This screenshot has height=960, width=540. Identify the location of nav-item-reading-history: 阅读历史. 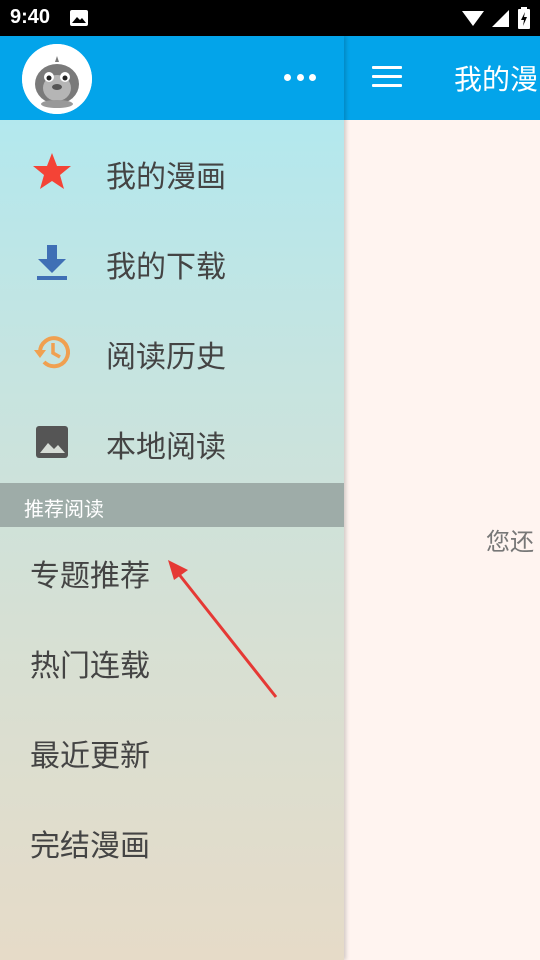
(172, 349).